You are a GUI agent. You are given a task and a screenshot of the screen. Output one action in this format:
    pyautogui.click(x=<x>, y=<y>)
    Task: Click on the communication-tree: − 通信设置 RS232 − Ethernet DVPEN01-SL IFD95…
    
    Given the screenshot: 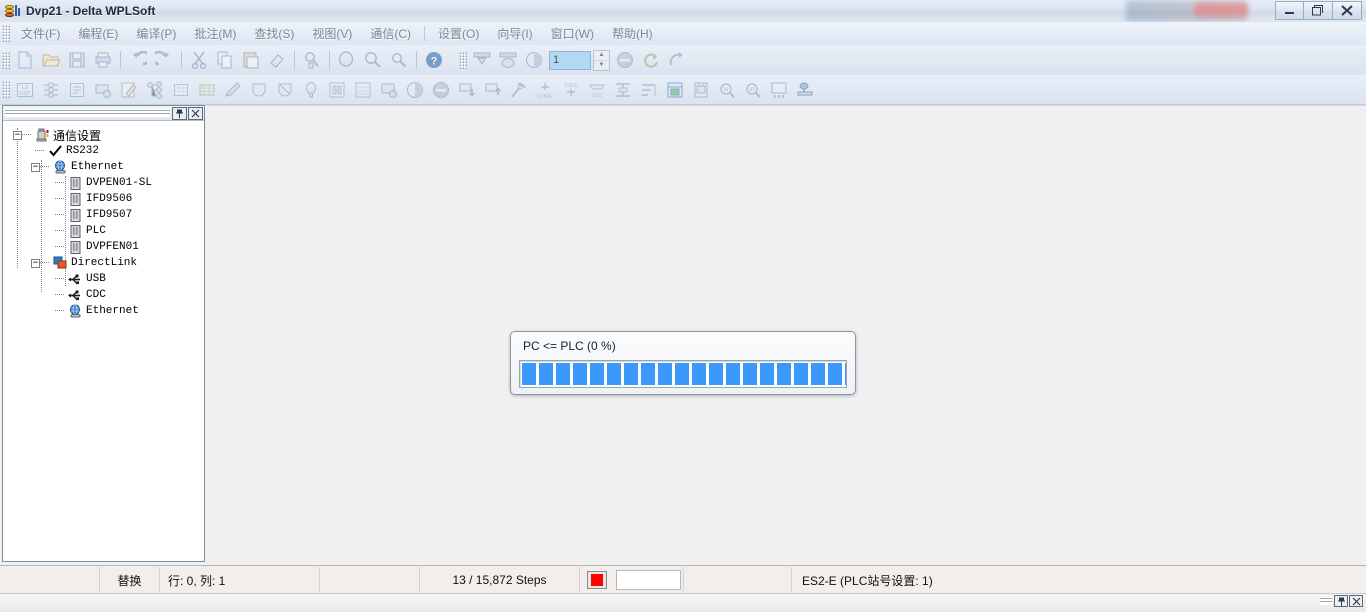 What is the action you would take?
    pyautogui.click(x=103, y=220)
    